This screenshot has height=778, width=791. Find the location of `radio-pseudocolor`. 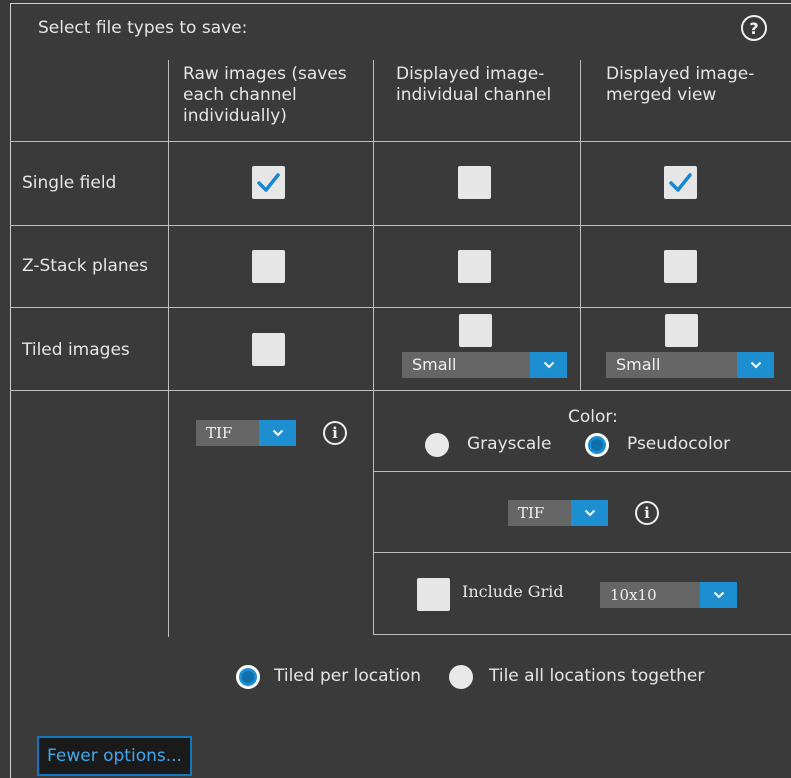

radio-pseudocolor is located at coordinates (597, 445).